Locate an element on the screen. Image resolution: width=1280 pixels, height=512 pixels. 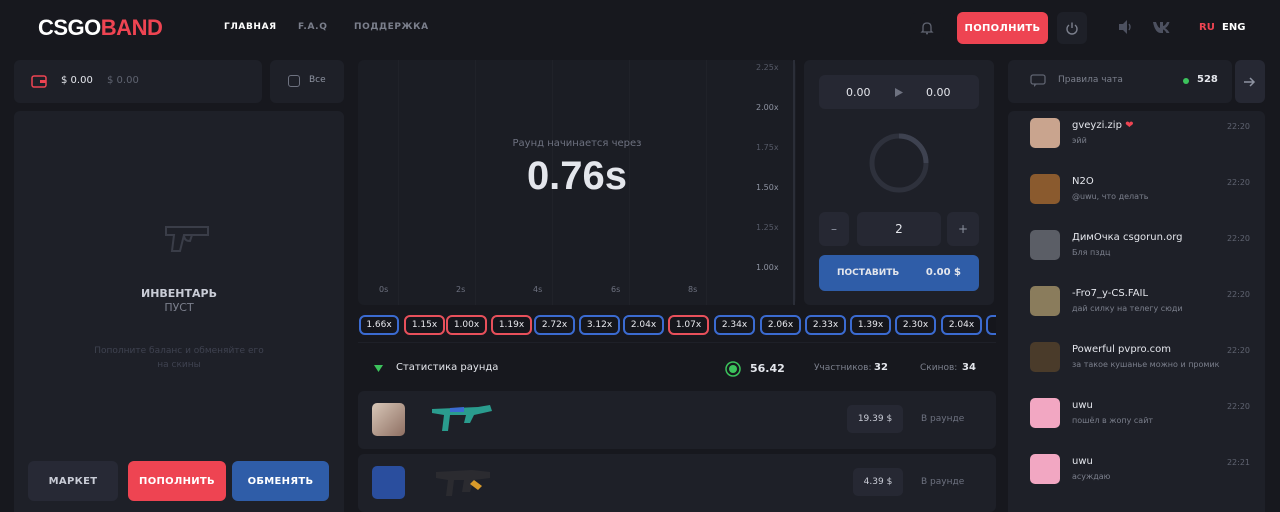
x-tick: 6s is located at coordinates (616, 289).